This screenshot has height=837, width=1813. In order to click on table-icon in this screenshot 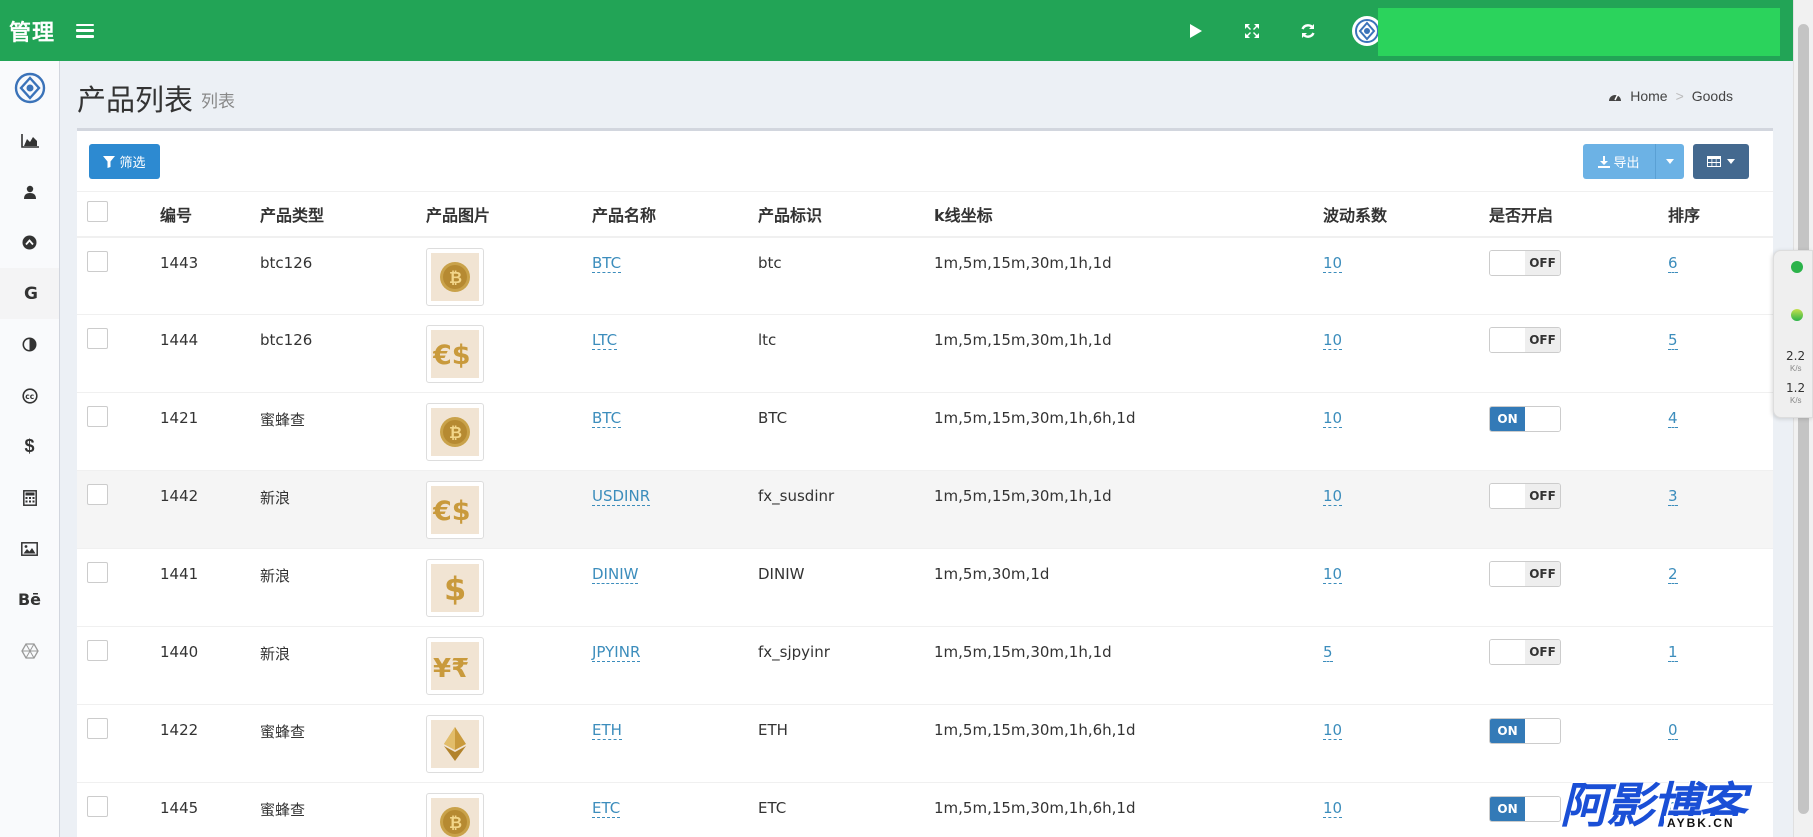, I will do `click(1714, 161)`.